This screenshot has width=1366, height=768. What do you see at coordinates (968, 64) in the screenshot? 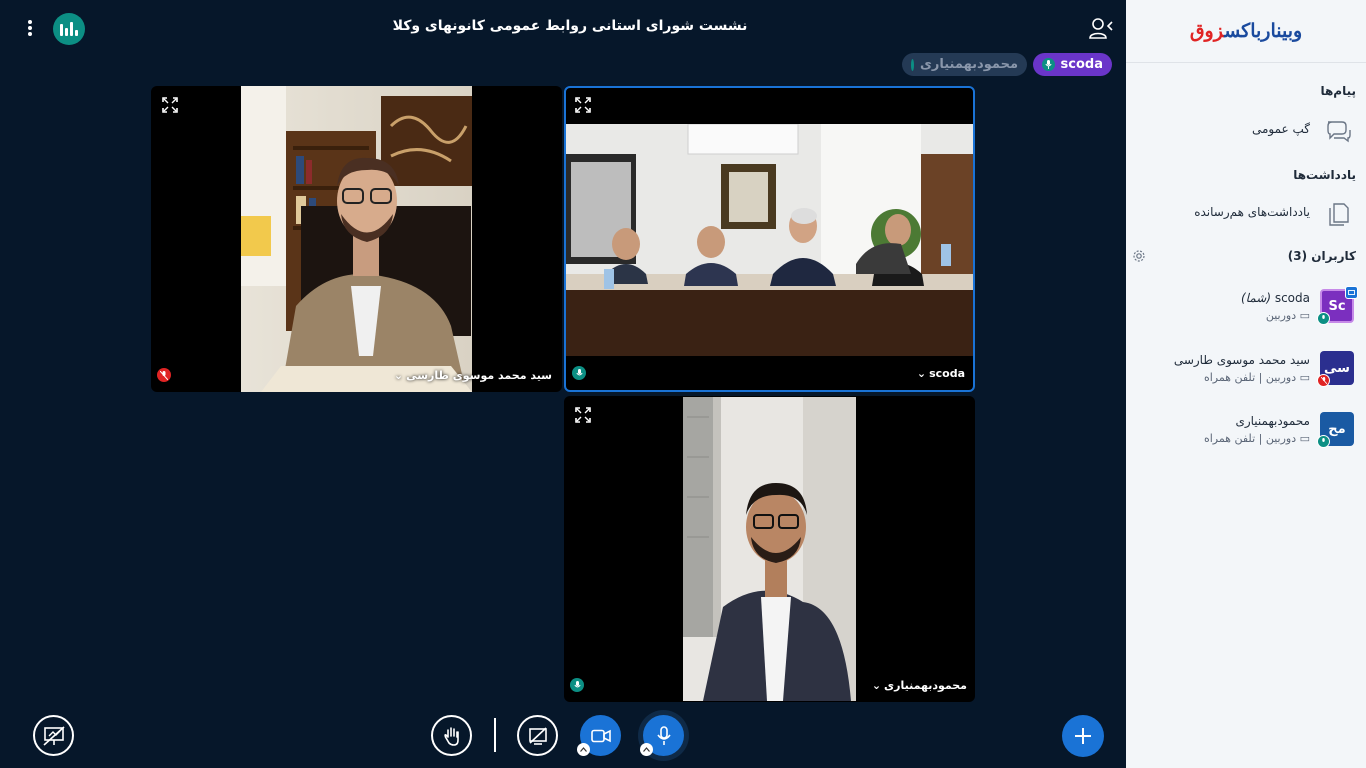
I see `talking-name: محمودبهمنیاری` at bounding box center [968, 64].